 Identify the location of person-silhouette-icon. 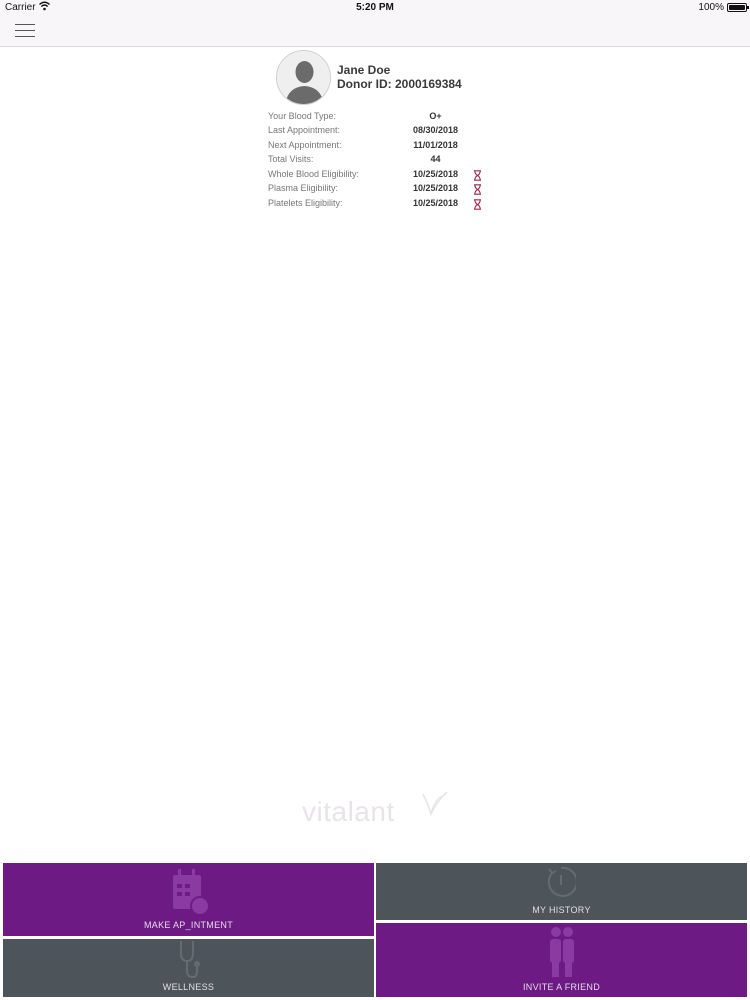
(303, 77).